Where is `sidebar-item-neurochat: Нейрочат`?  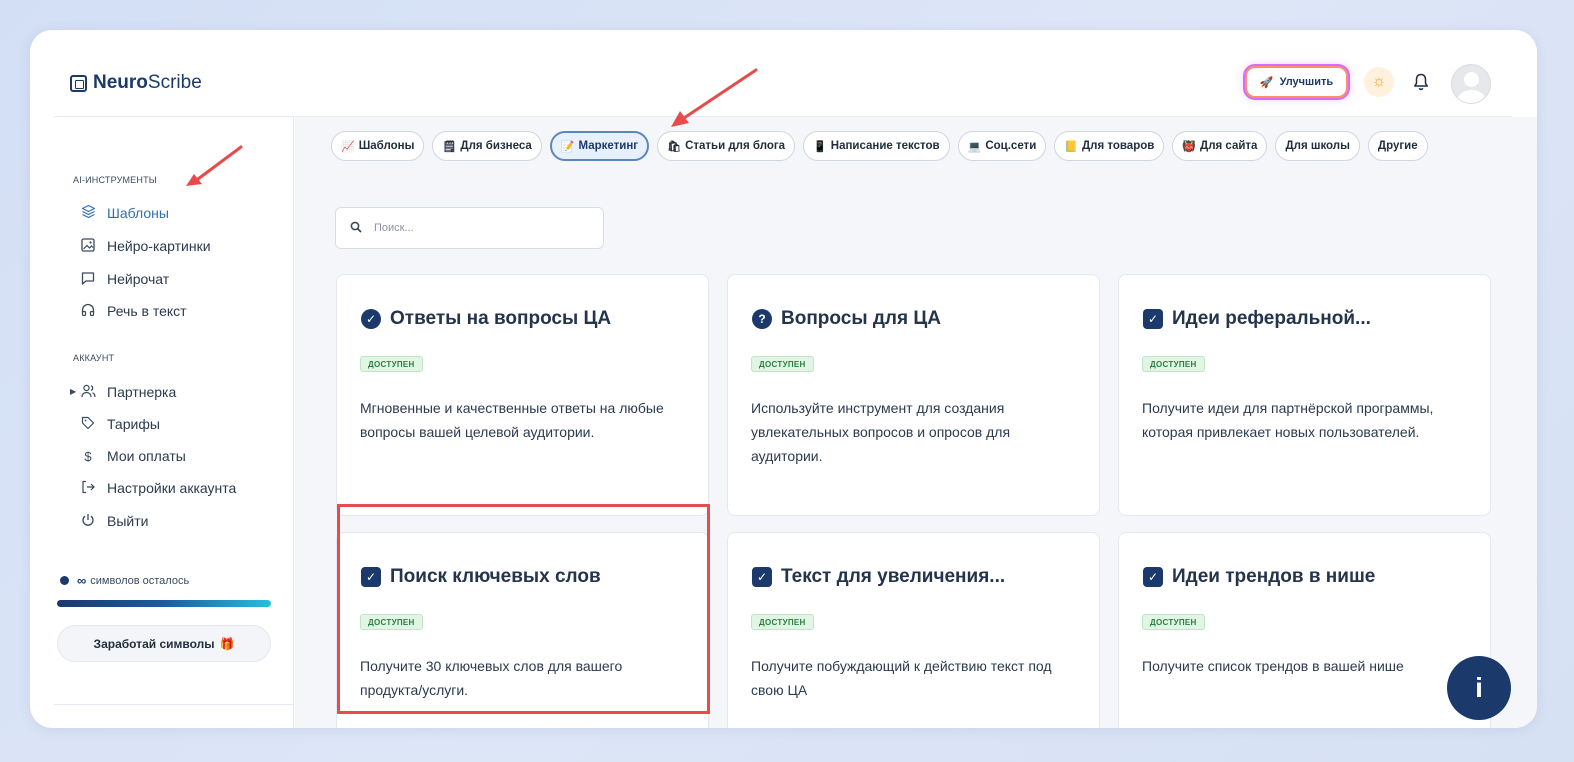 sidebar-item-neurochat: Нейрочат is located at coordinates (124, 279).